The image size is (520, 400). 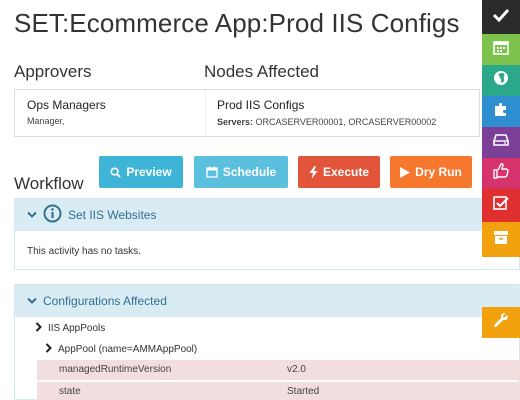 I want to click on rail-item-globe, so click(x=501, y=80).